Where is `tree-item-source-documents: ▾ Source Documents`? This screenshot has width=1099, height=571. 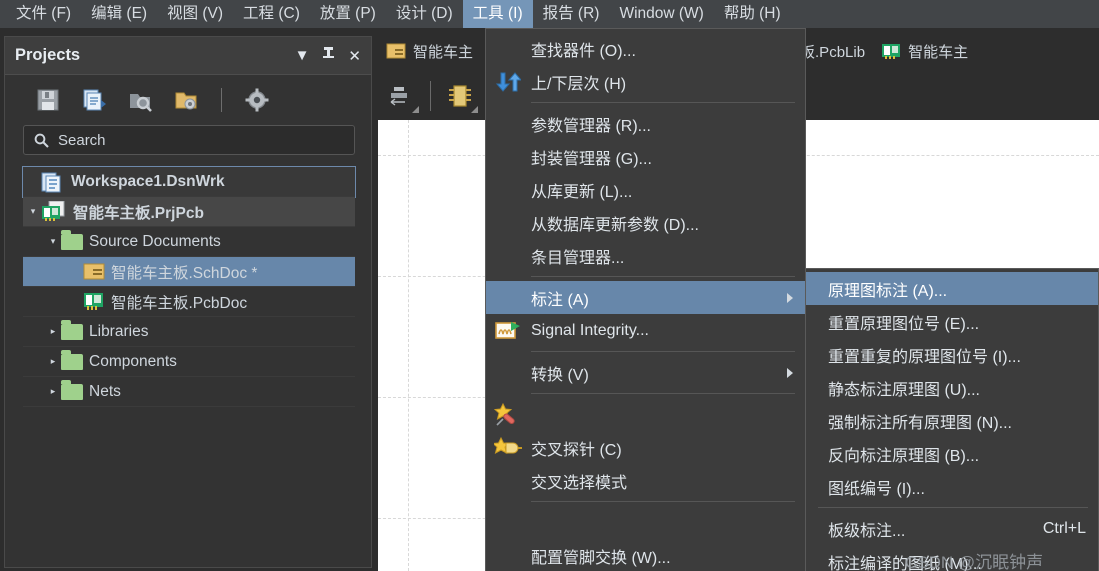 tree-item-source-documents: ▾ Source Documents is located at coordinates (189, 242).